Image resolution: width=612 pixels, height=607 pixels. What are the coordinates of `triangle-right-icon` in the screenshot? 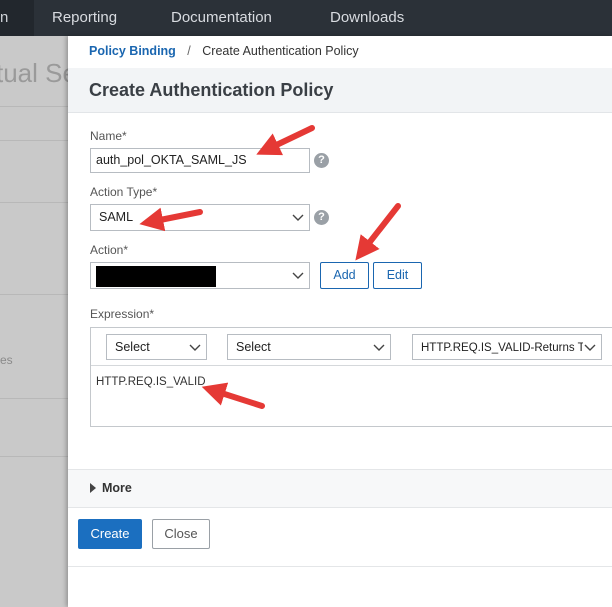 It's located at (93, 488).